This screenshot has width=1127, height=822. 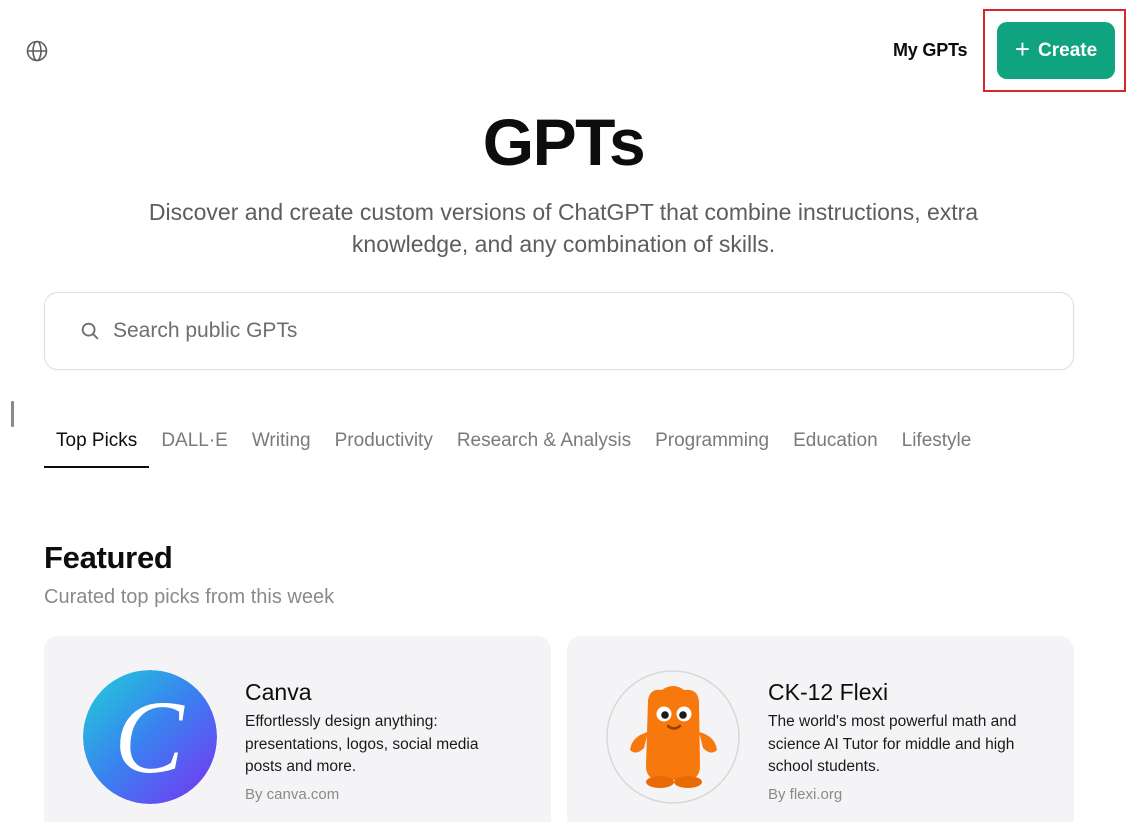 I want to click on canva-logo: C, so click(x=150, y=737).